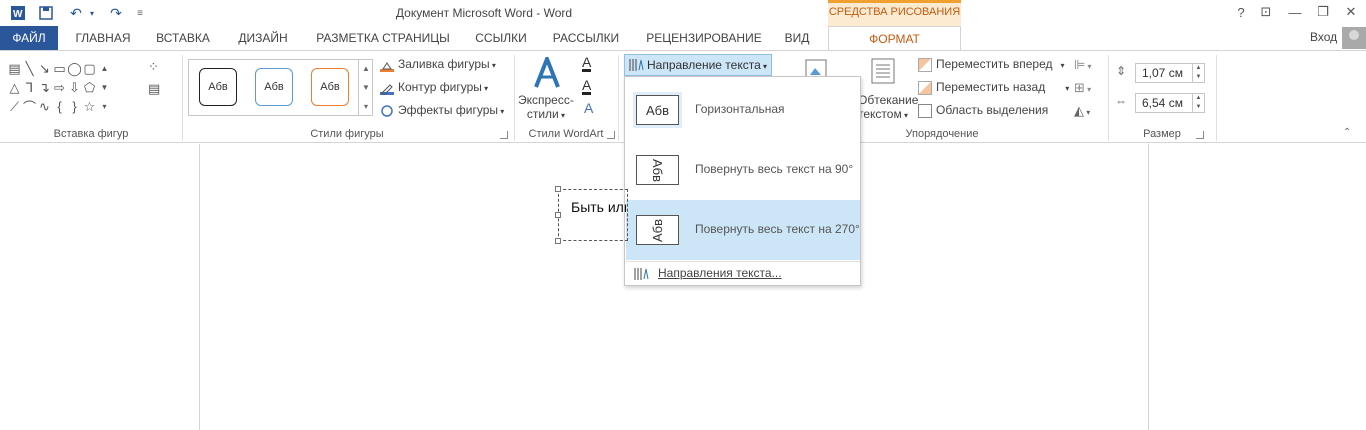 The height and width of the screenshot is (430, 1366). I want to click on menu-item-rotate-270: Абв Повернуть весь текст на 270°, so click(743, 230).